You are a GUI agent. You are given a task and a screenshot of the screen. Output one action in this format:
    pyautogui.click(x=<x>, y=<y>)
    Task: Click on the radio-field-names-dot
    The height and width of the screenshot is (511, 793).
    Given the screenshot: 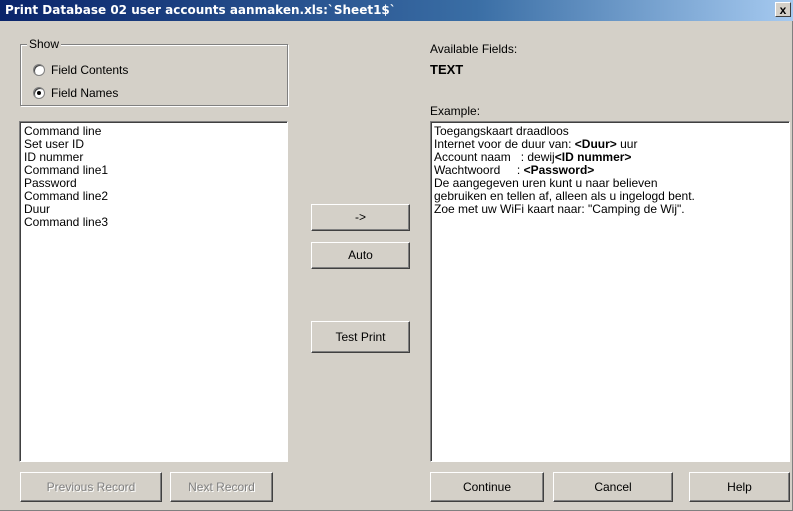 What is the action you would take?
    pyautogui.click(x=39, y=93)
    